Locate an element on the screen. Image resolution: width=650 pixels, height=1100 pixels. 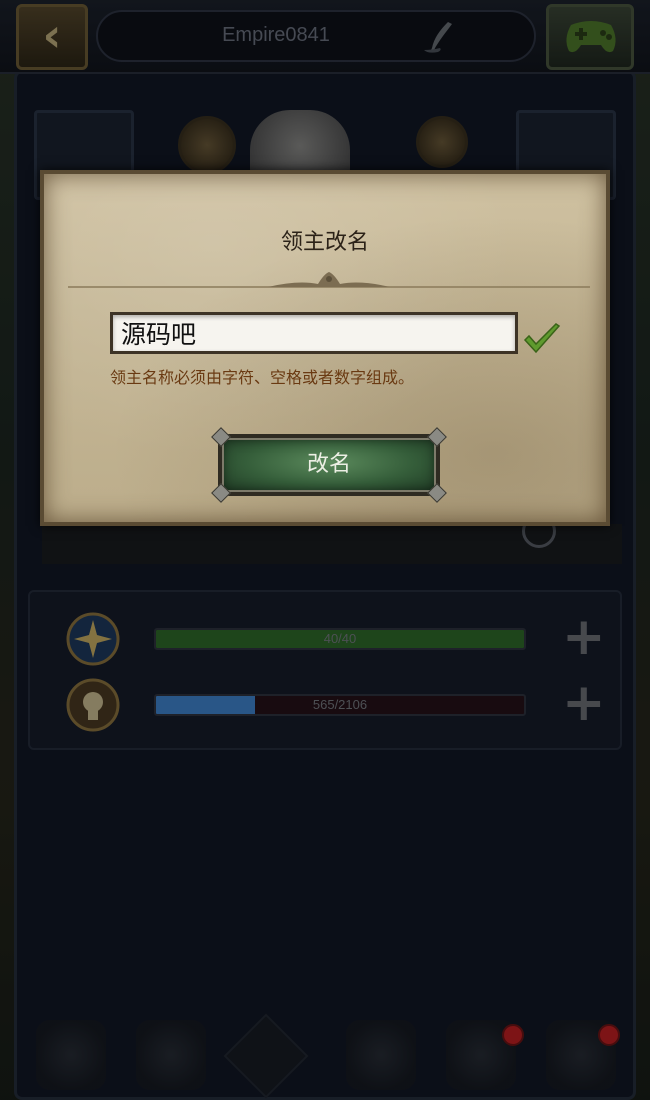
rename-button-label: 改名 is located at coordinates (328, 464).